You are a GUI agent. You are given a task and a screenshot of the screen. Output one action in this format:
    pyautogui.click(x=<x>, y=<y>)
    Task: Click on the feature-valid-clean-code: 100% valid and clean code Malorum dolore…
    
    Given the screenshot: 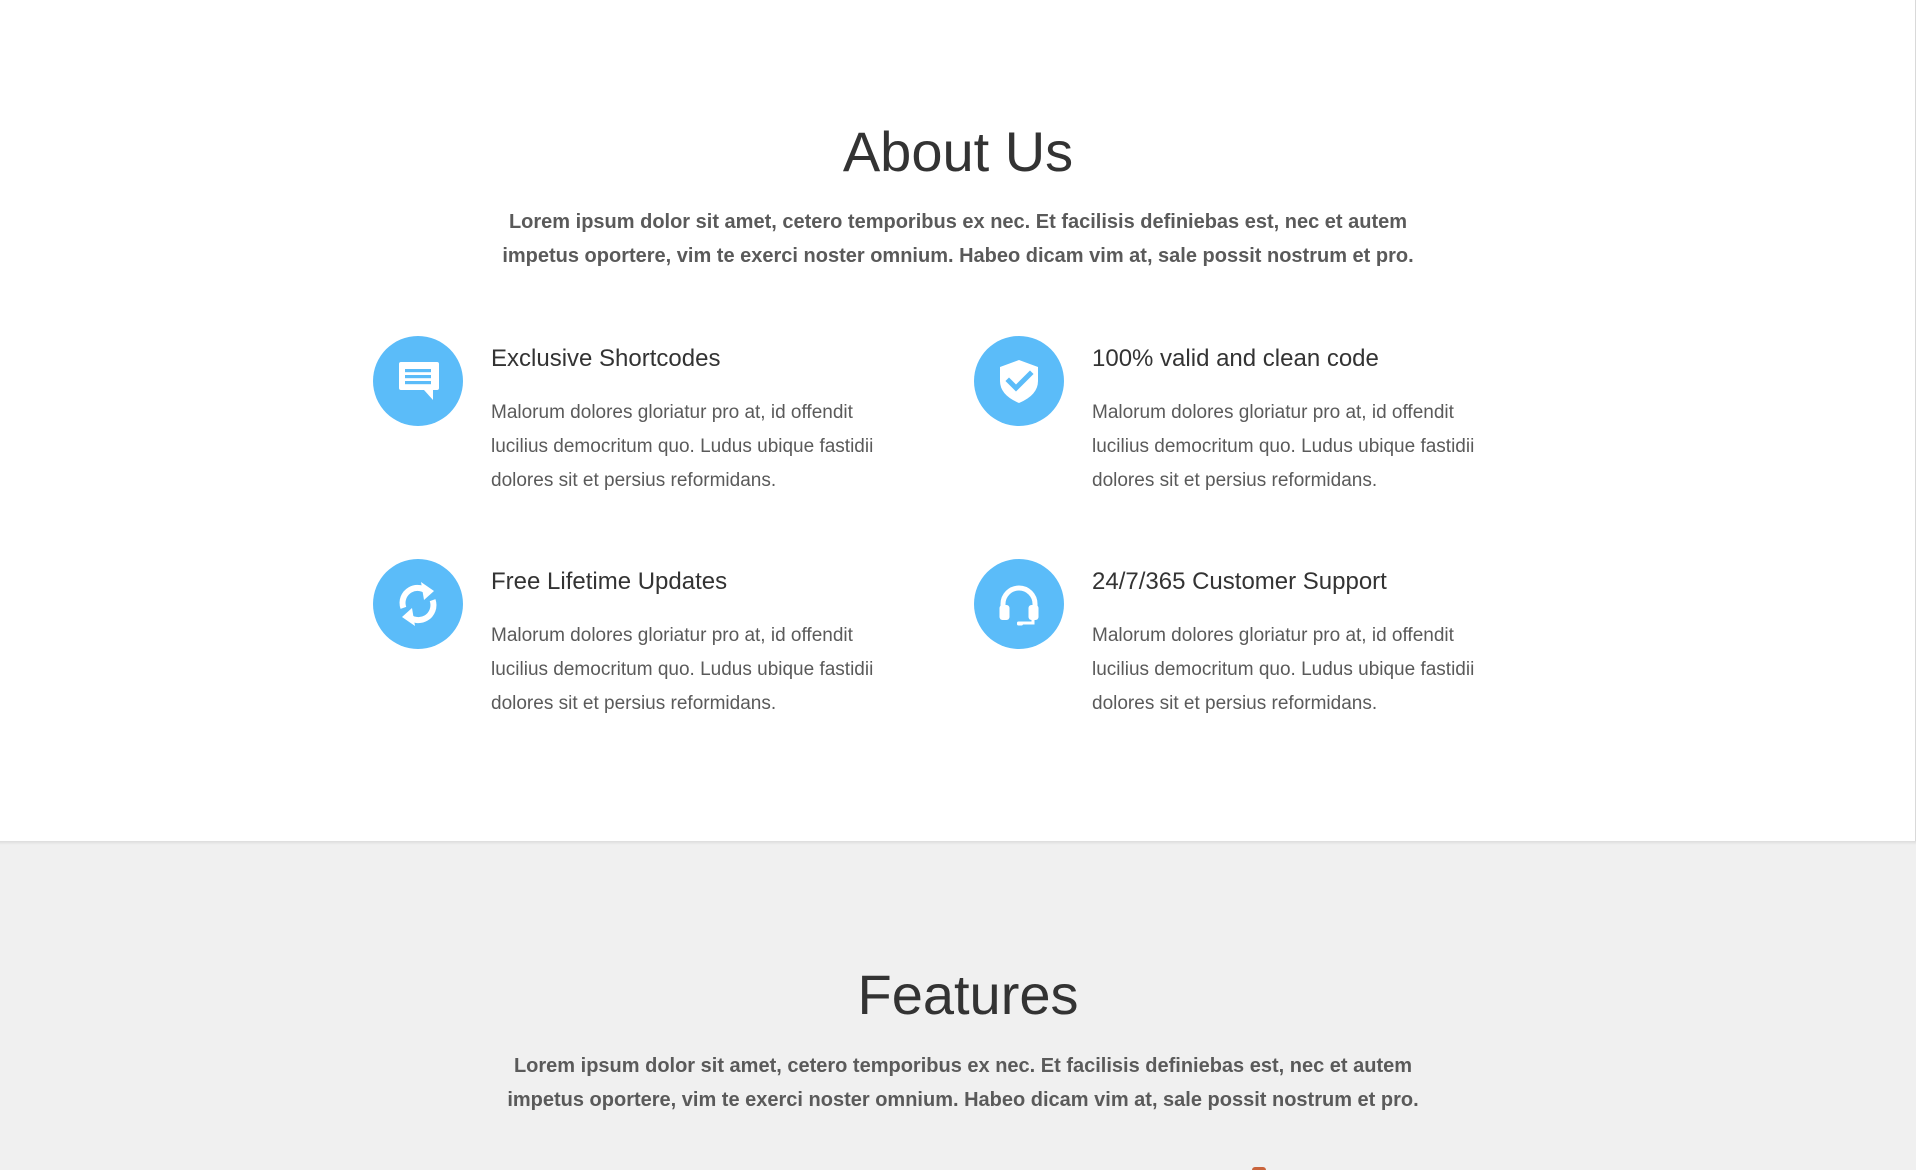 What is the action you would take?
    pyautogui.click(x=1254, y=431)
    